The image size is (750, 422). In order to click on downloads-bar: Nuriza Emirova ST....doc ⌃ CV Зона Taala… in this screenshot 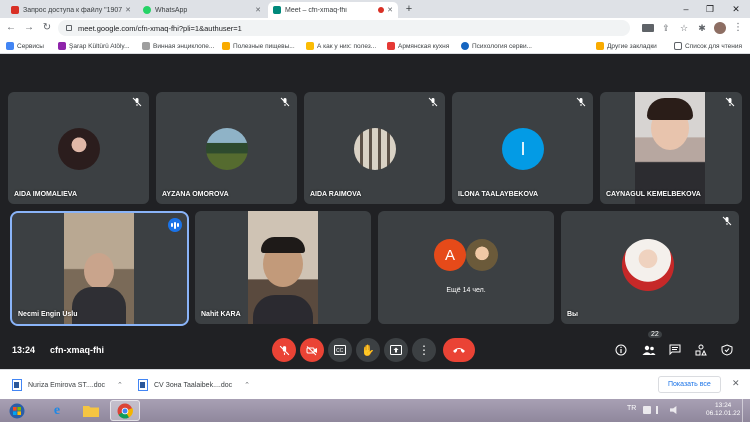, I will do `click(375, 384)`.